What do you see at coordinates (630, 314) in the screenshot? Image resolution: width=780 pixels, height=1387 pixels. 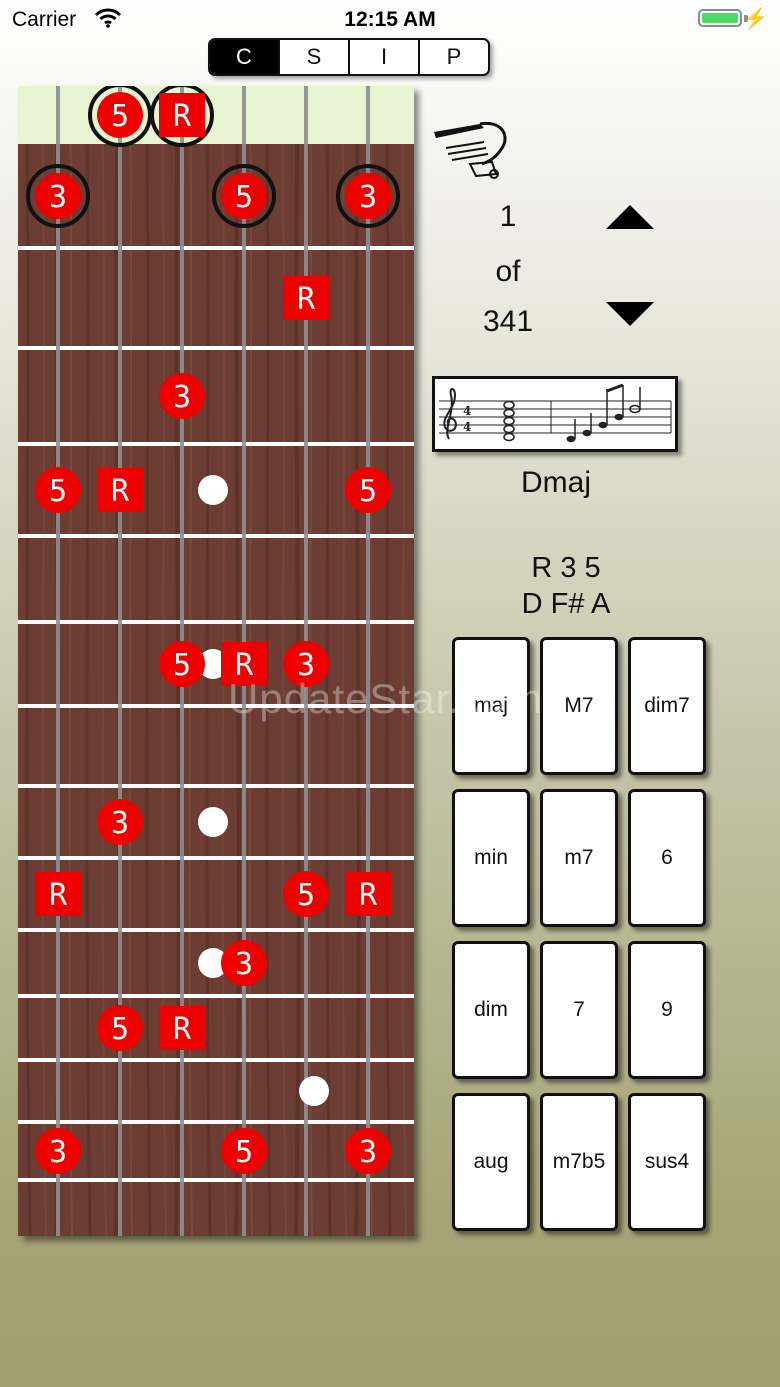 I see `next-position-arrow-icon` at bounding box center [630, 314].